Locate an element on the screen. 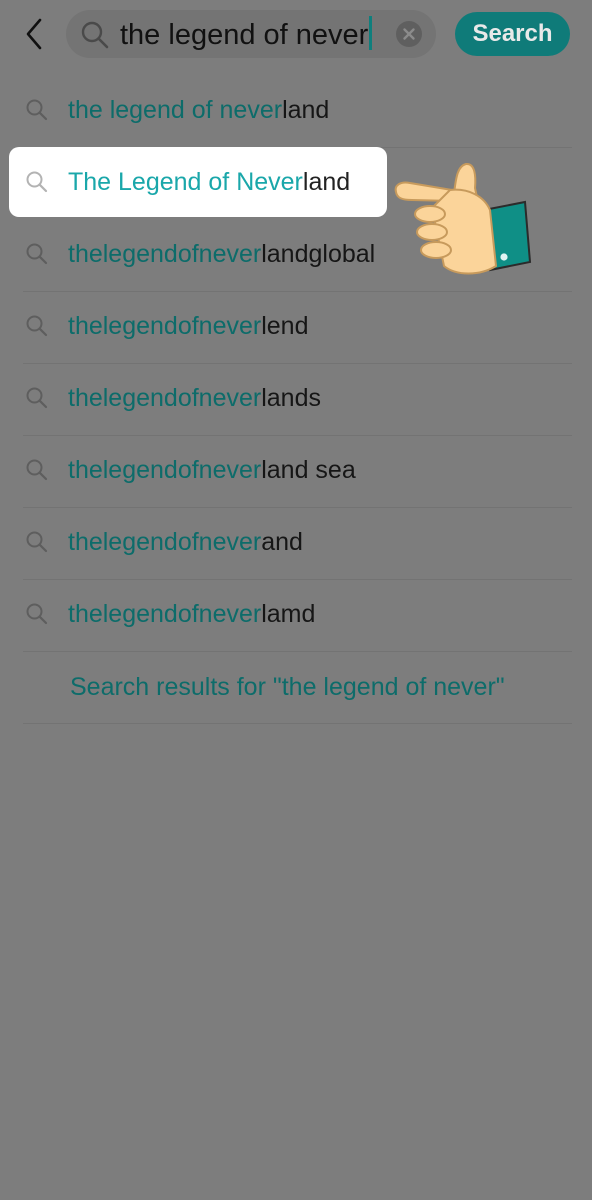 The image size is (592, 1200). suggestion-label: The Legend of Neverland is located at coordinates (209, 182).